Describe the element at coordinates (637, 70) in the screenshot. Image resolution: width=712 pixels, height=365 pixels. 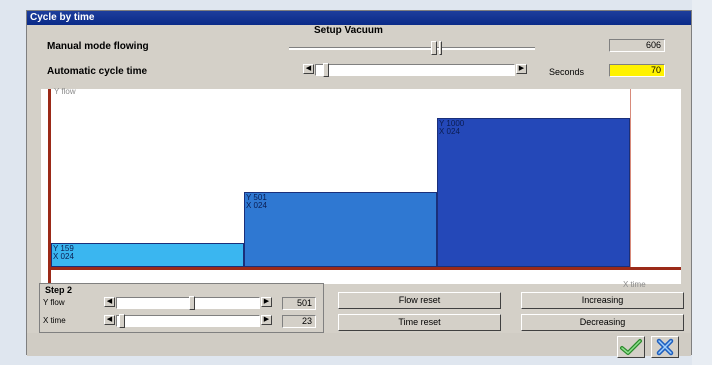
I see `seconds-value: 70` at that location.